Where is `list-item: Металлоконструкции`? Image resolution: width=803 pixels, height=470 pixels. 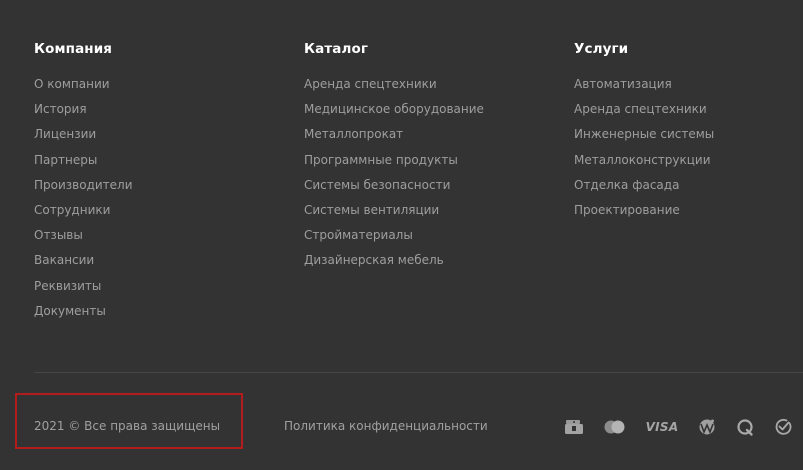
list-item: Металлоконструкции is located at coordinates (644, 162).